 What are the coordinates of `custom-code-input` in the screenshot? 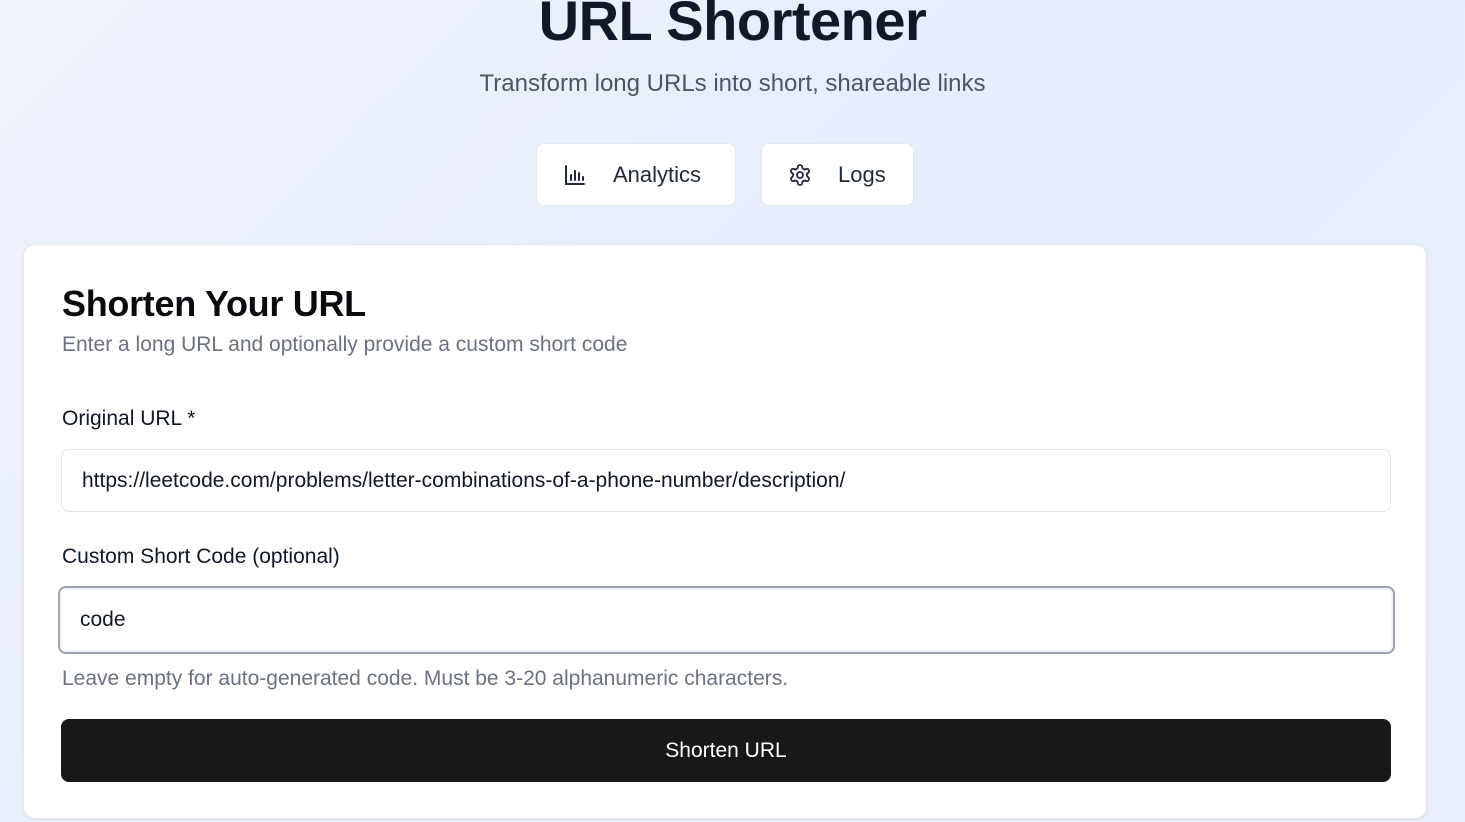 It's located at (726, 620).